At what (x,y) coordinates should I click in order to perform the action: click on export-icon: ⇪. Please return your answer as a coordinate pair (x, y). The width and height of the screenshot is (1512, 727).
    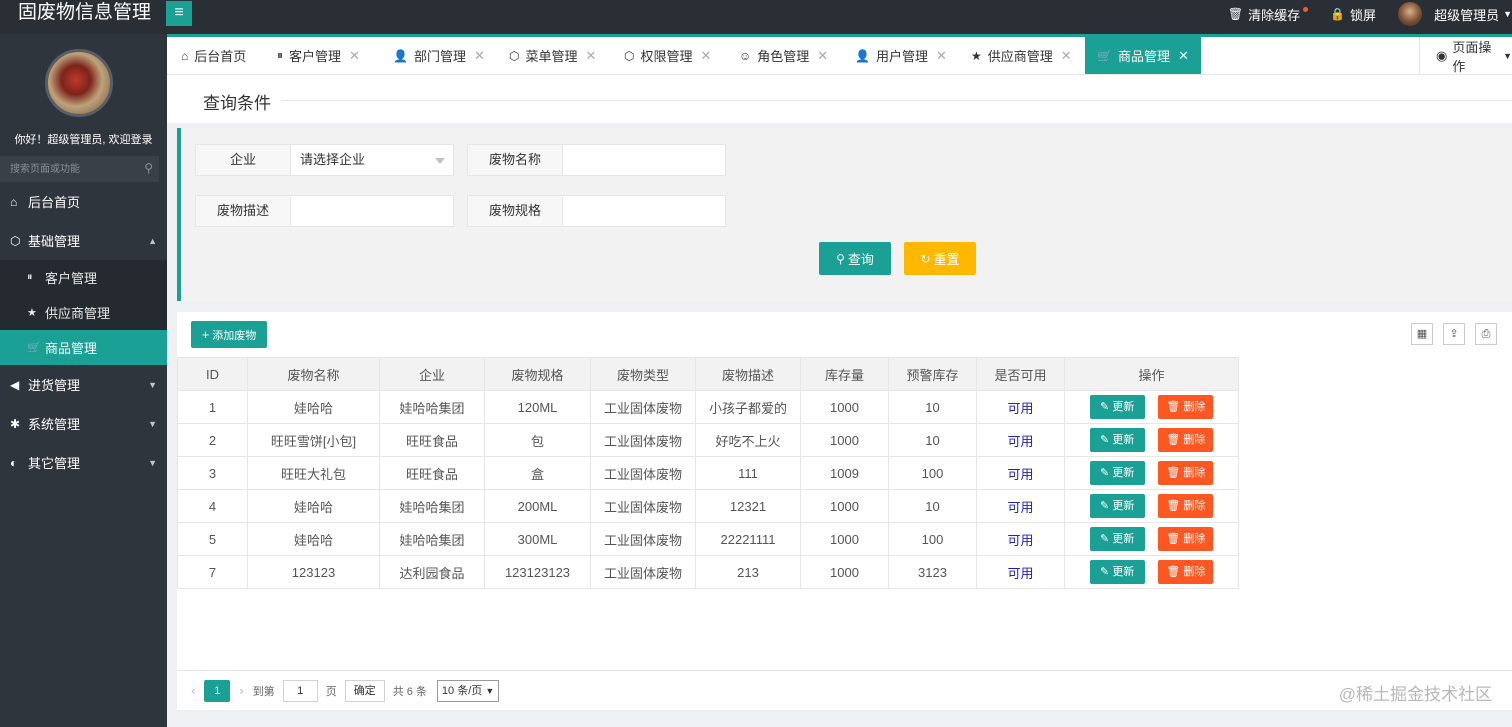
    Looking at the image, I should click on (1454, 334).